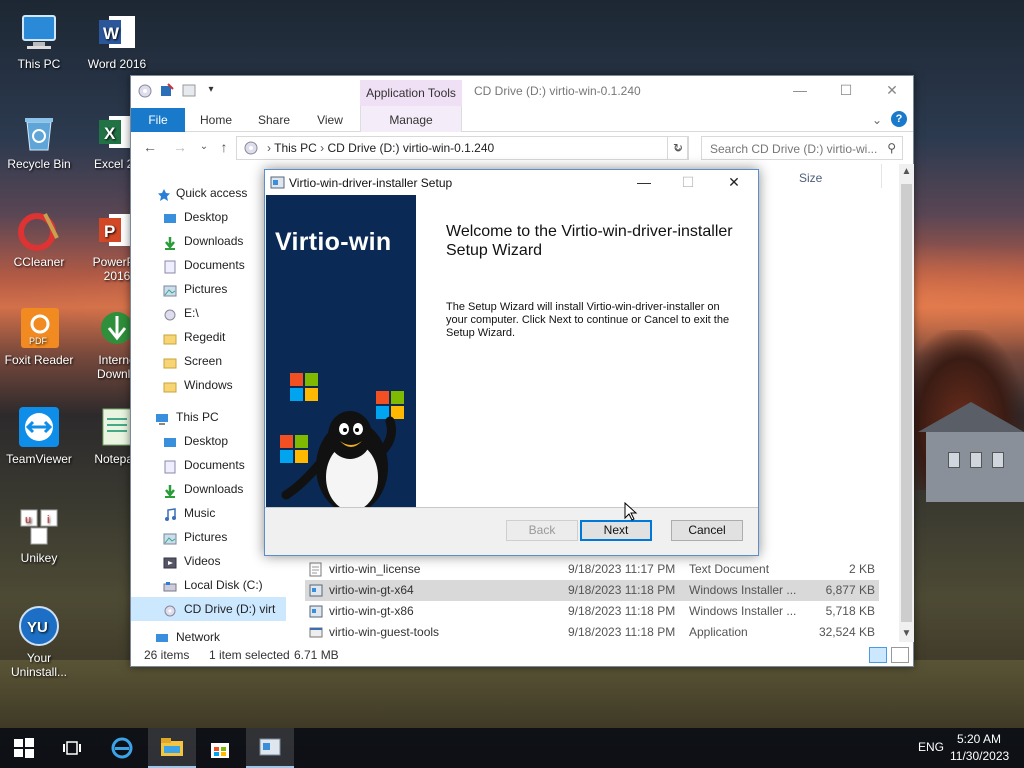  What do you see at coordinates (167, 90) in the screenshot?
I see `properties-icon` at bounding box center [167, 90].